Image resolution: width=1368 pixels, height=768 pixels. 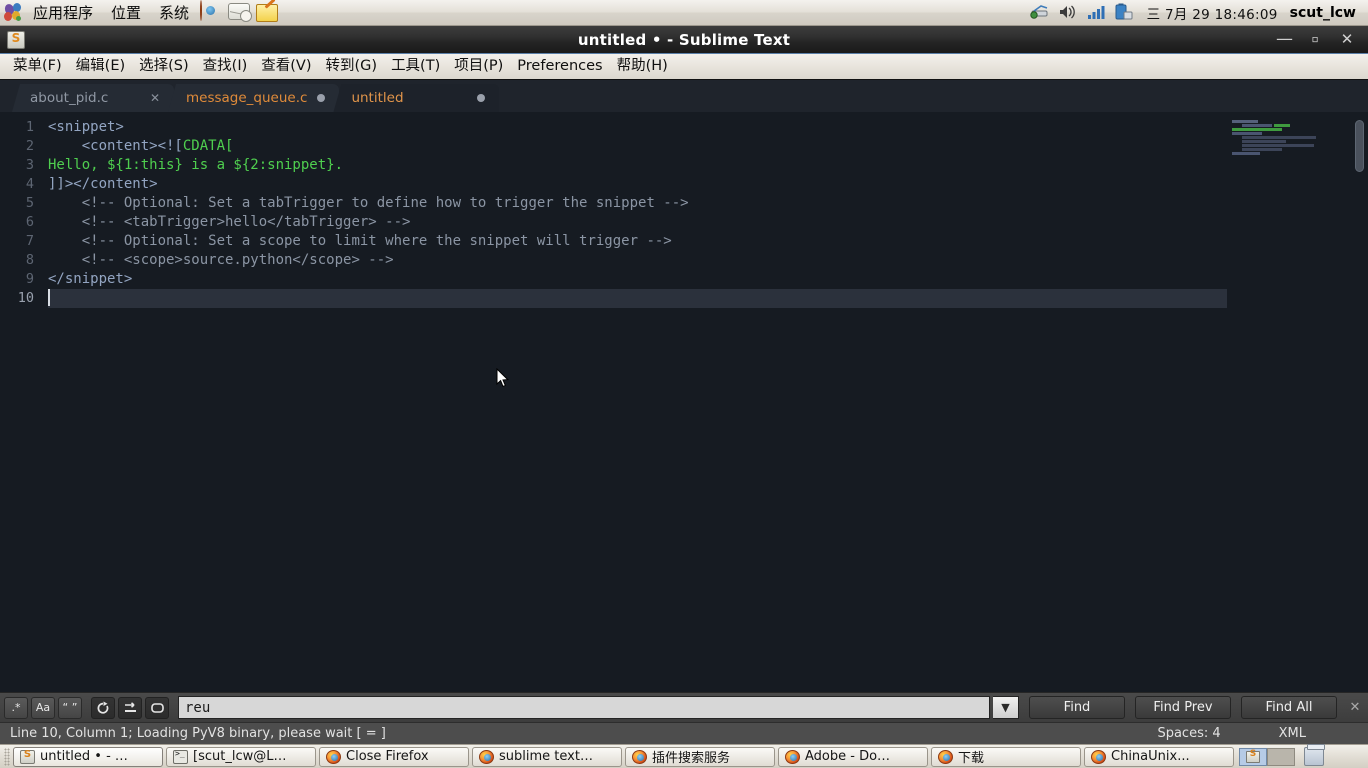 I want to click on menu-item-file: 菜单(F), so click(x=37, y=66).